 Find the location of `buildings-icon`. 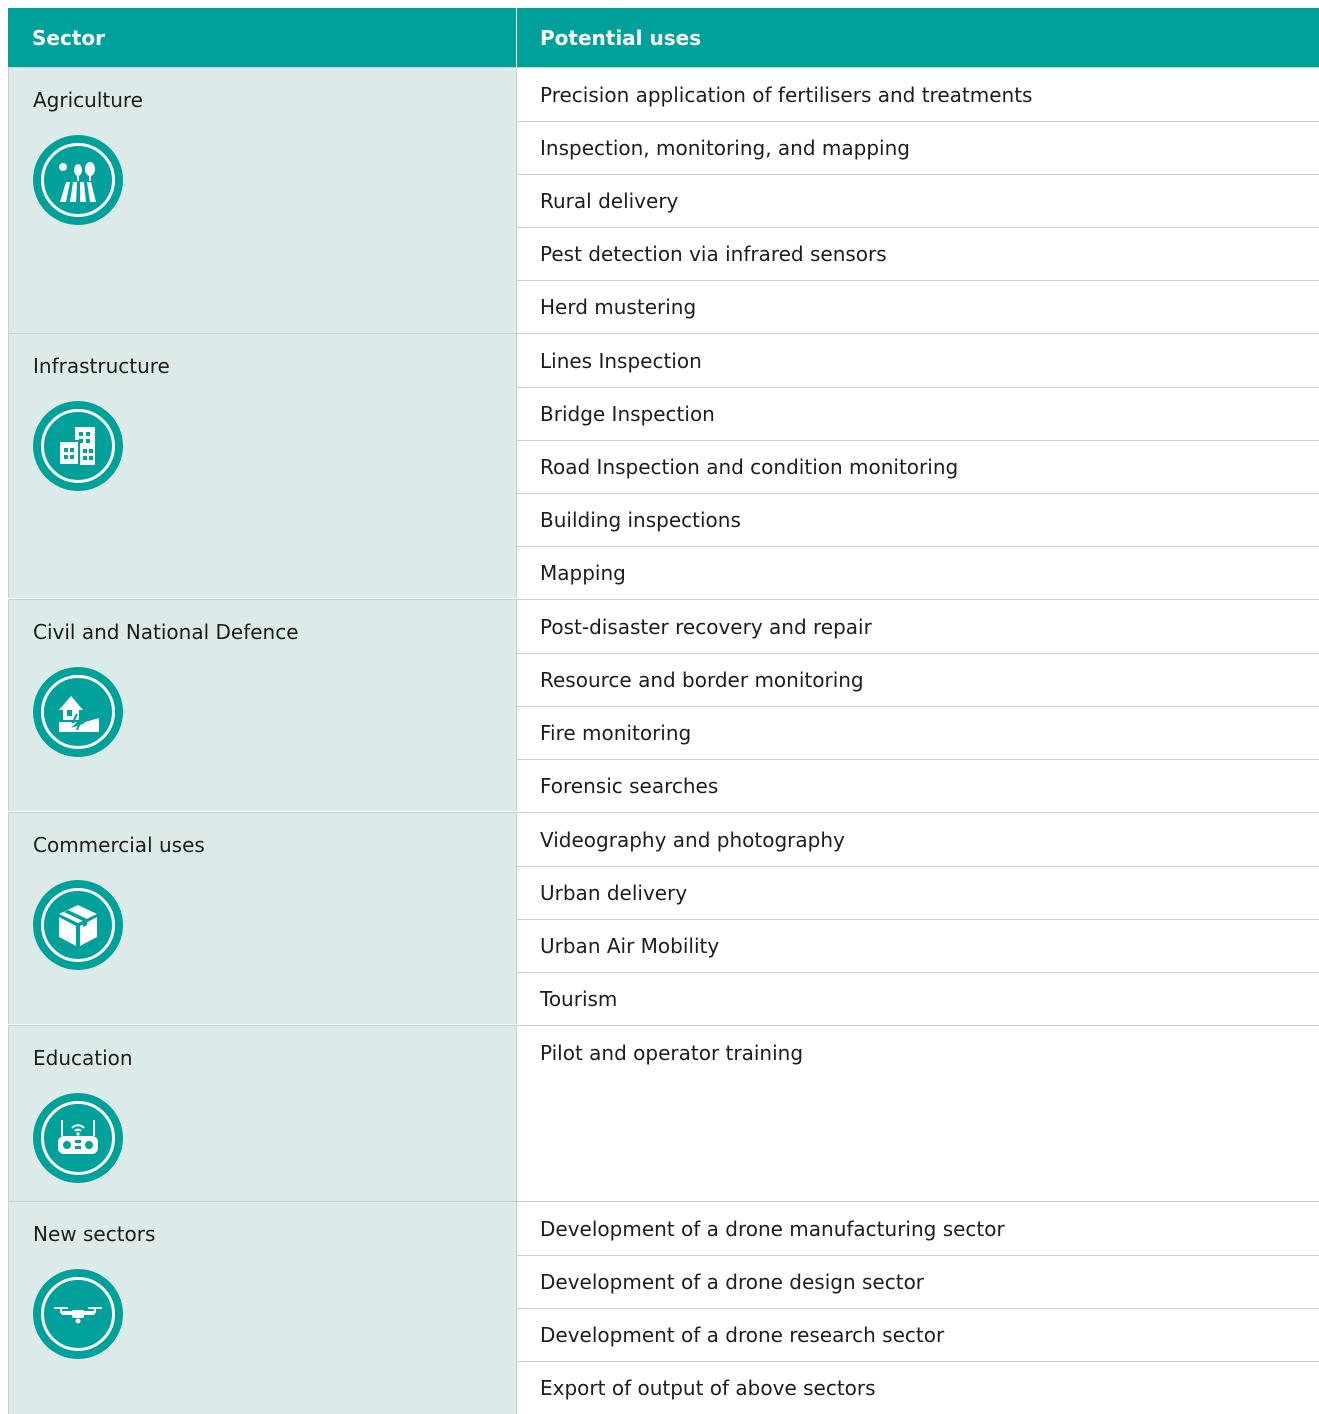

buildings-icon is located at coordinates (78, 446).